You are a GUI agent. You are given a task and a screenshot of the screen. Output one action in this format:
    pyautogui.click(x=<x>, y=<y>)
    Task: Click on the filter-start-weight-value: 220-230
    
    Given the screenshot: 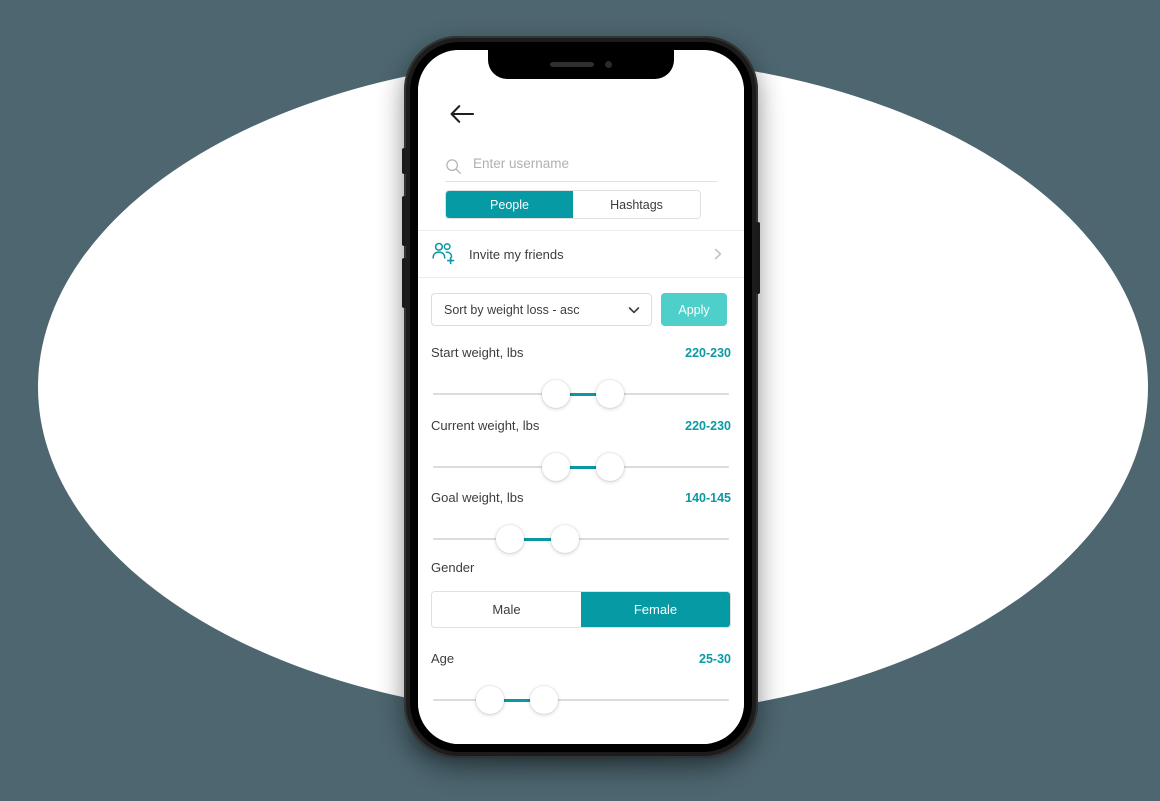 What is the action you would take?
    pyautogui.click(x=708, y=353)
    